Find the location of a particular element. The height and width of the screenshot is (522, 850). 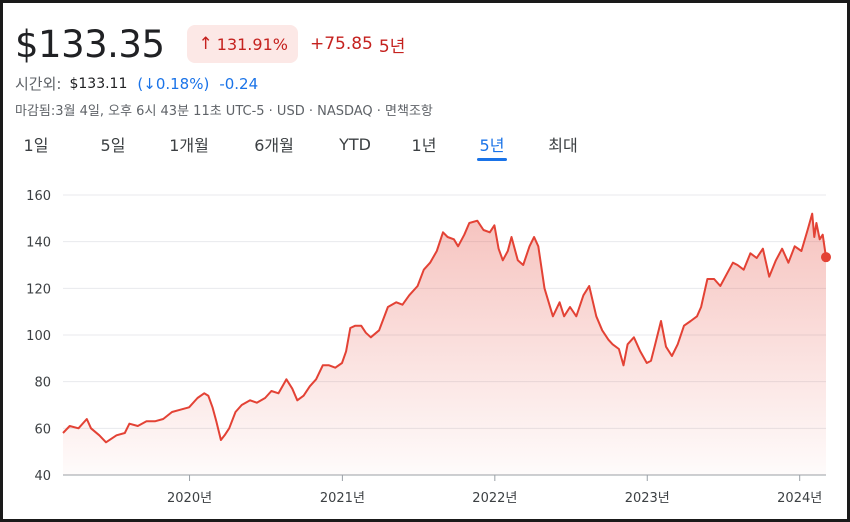

tab-1y: 1년 is located at coordinates (424, 144).